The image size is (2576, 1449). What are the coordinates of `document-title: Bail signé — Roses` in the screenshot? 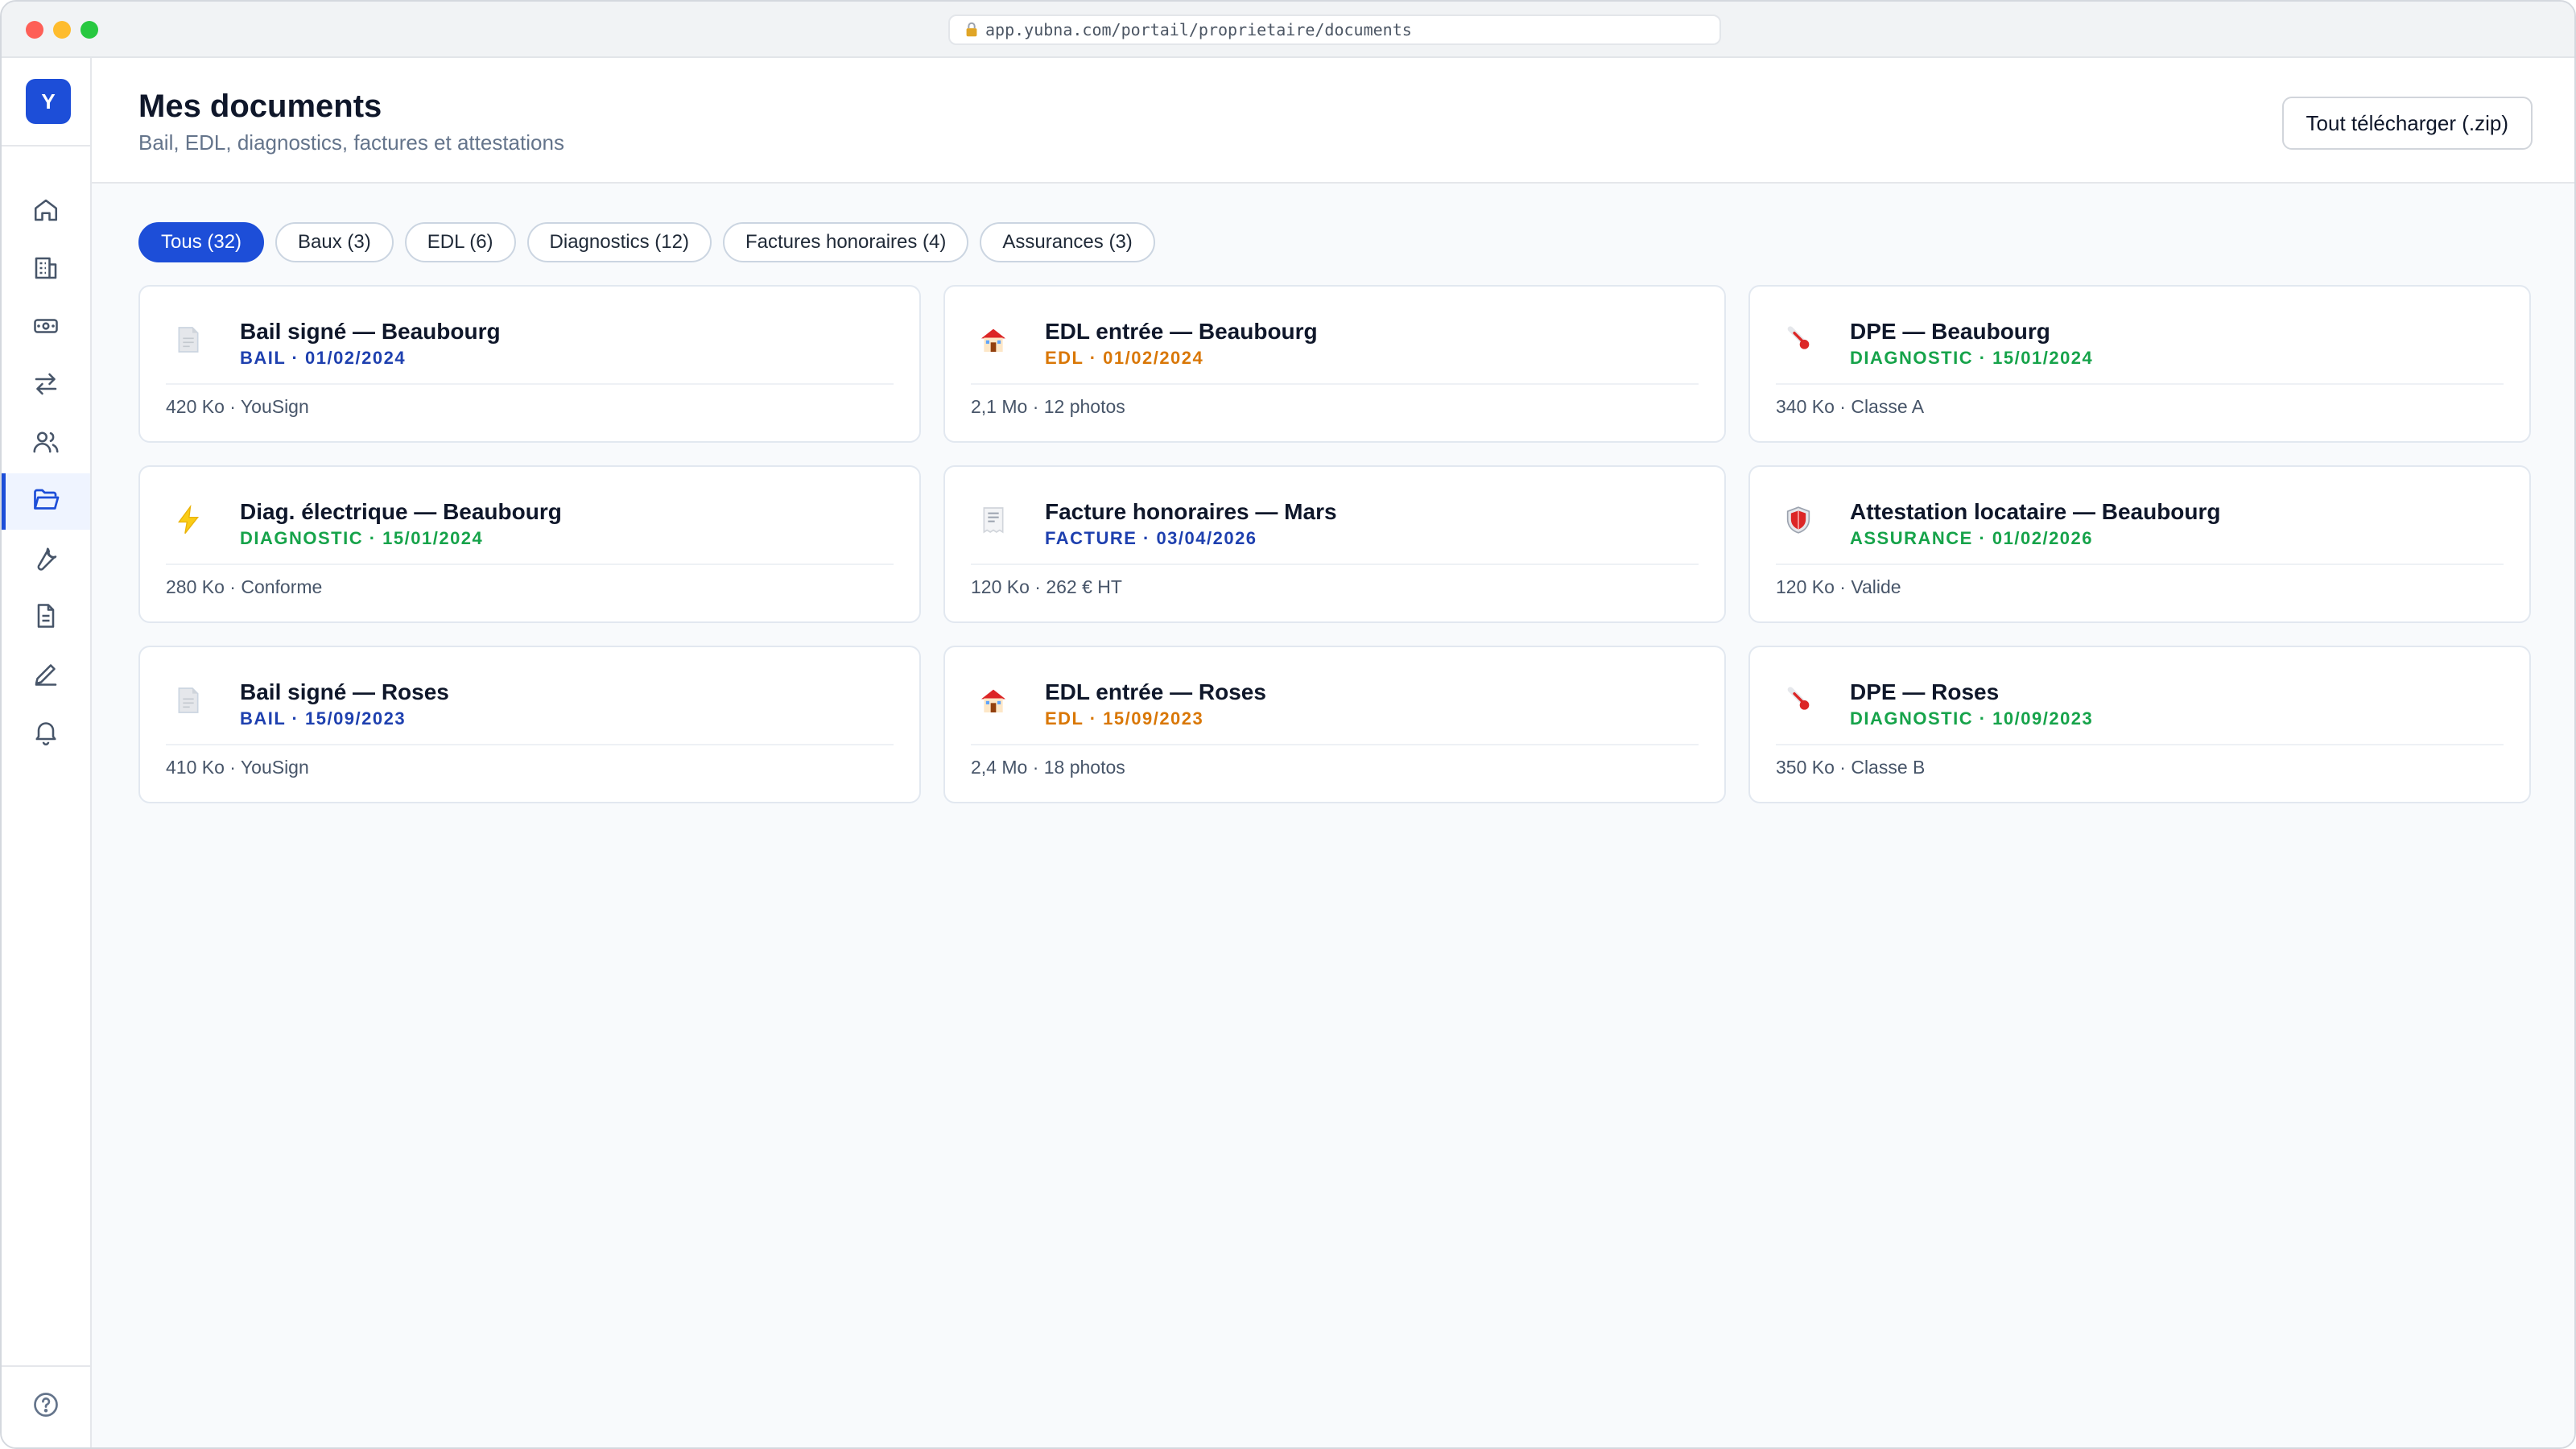 It's located at (344, 691).